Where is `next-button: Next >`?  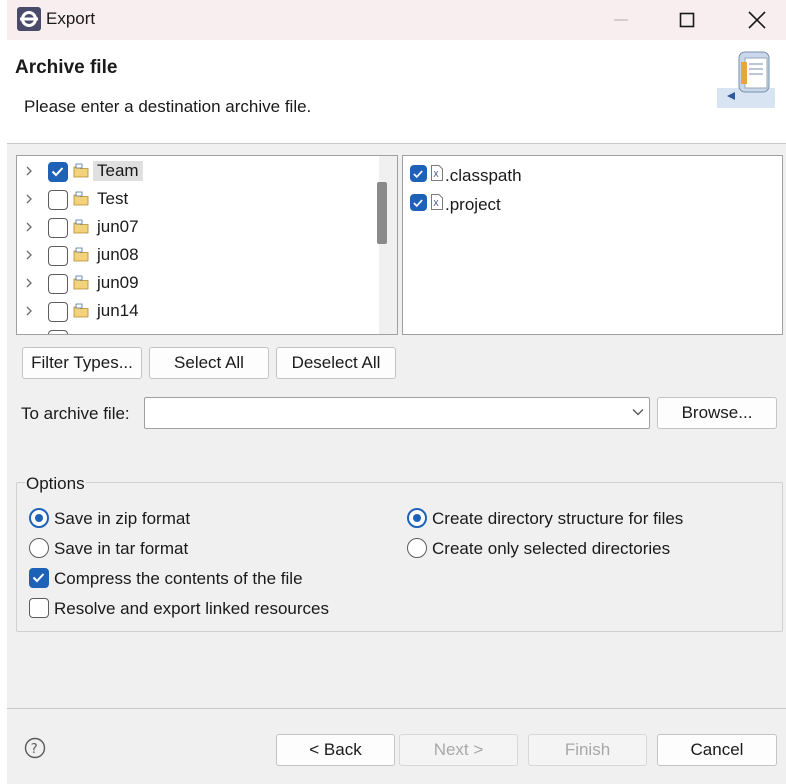 next-button: Next > is located at coordinates (458, 750).